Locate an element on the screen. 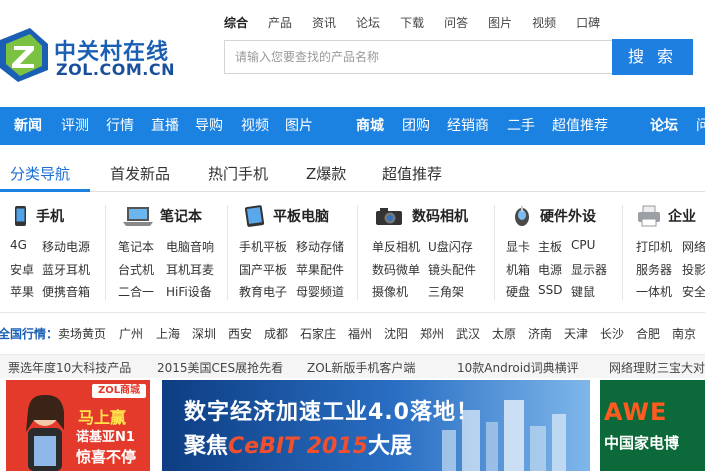 The height and width of the screenshot is (471, 705). column-hardware-header: 硬件外设 is located at coordinates (553, 216).